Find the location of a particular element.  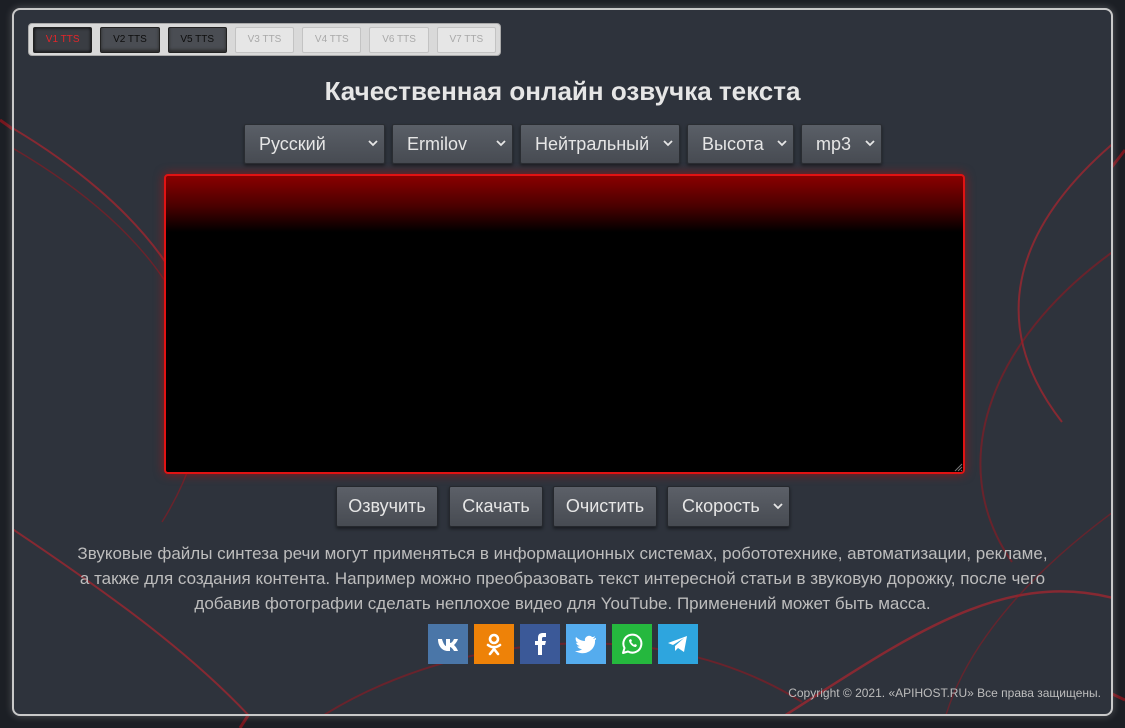

speed-select-value: Скорость is located at coordinates (721, 506).